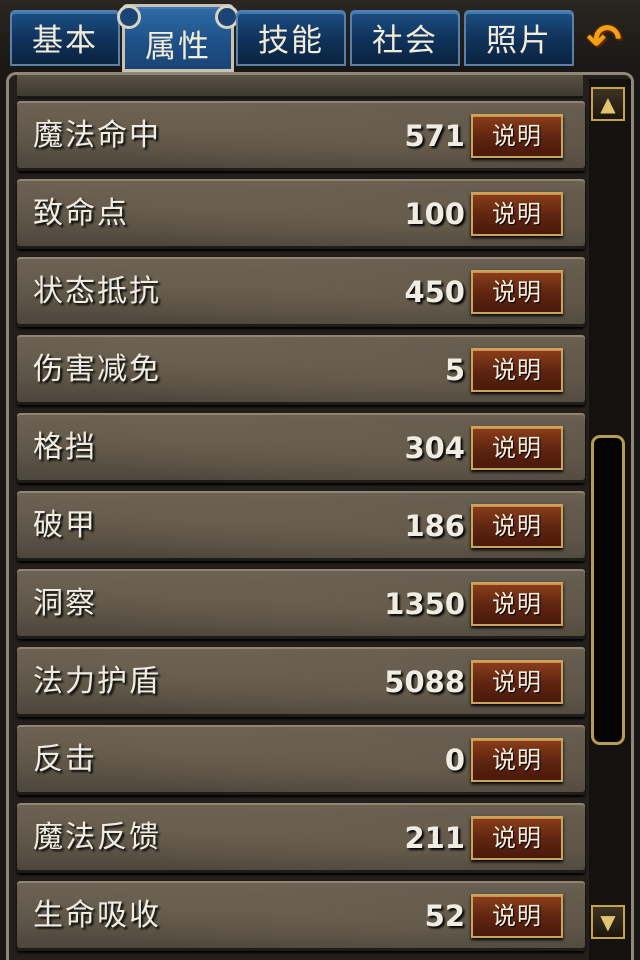 This screenshot has width=640, height=960. Describe the element at coordinates (65, 759) in the screenshot. I see `stat-label: 反击` at that location.